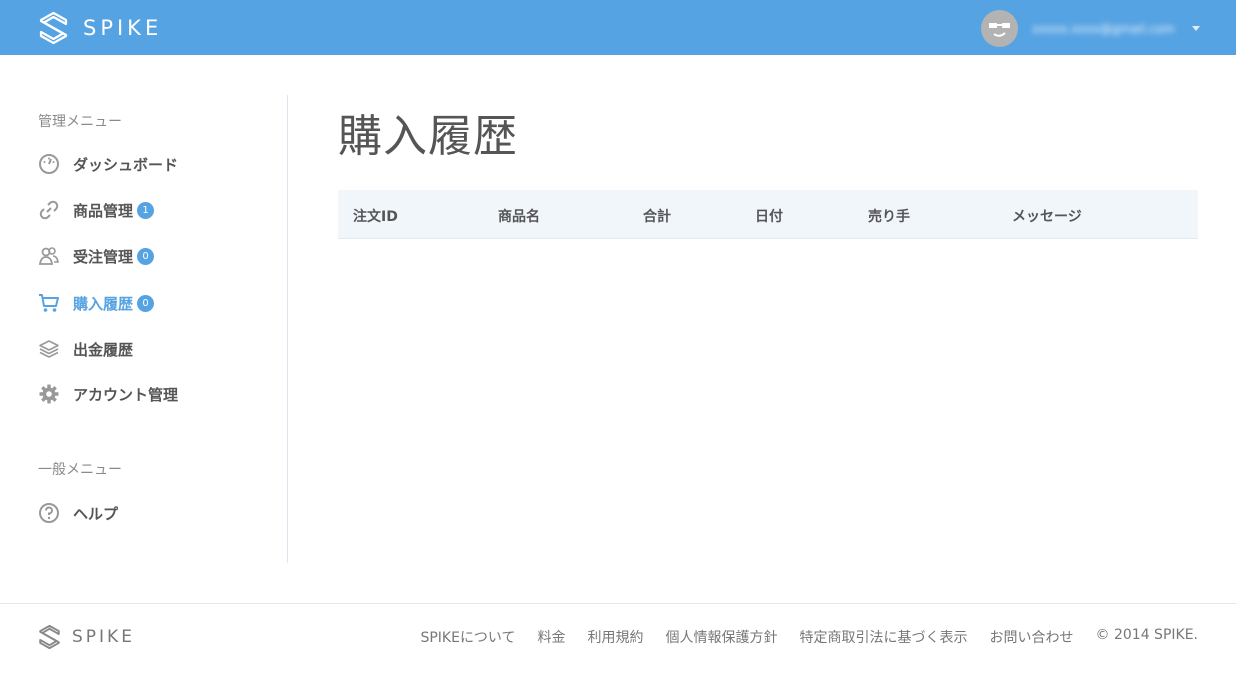  What do you see at coordinates (49, 256) in the screenshot?
I see `users-icon` at bounding box center [49, 256].